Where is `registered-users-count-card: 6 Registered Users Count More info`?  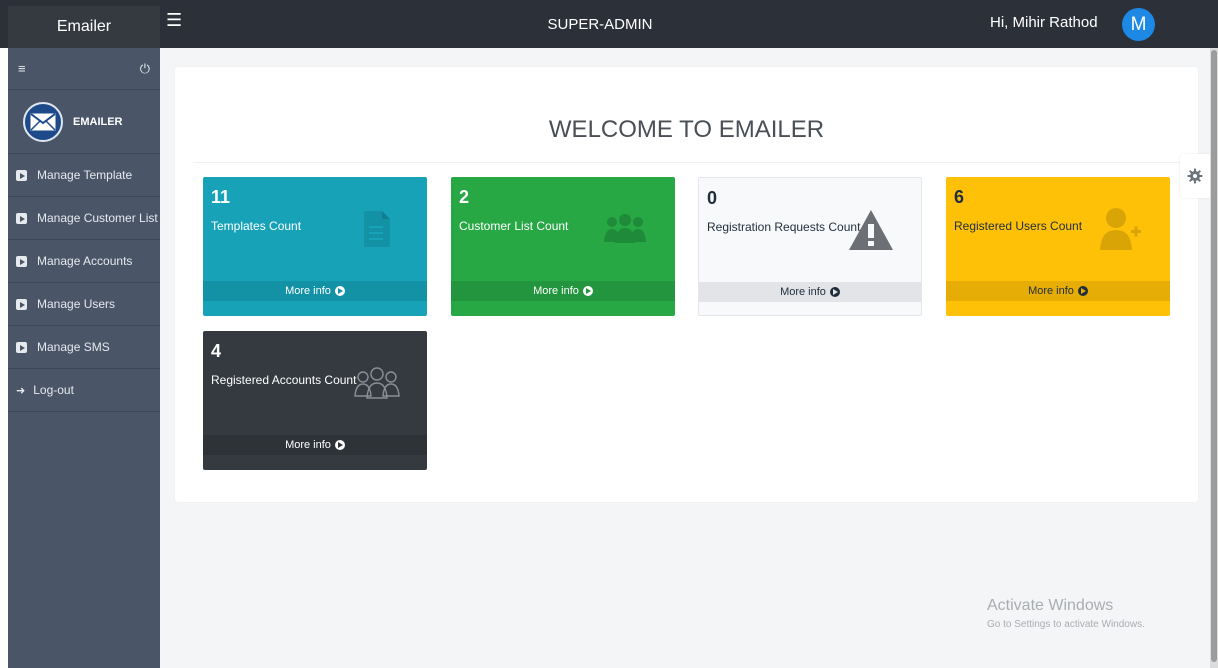
registered-users-count-card: 6 Registered Users Count More info is located at coordinates (1058, 246).